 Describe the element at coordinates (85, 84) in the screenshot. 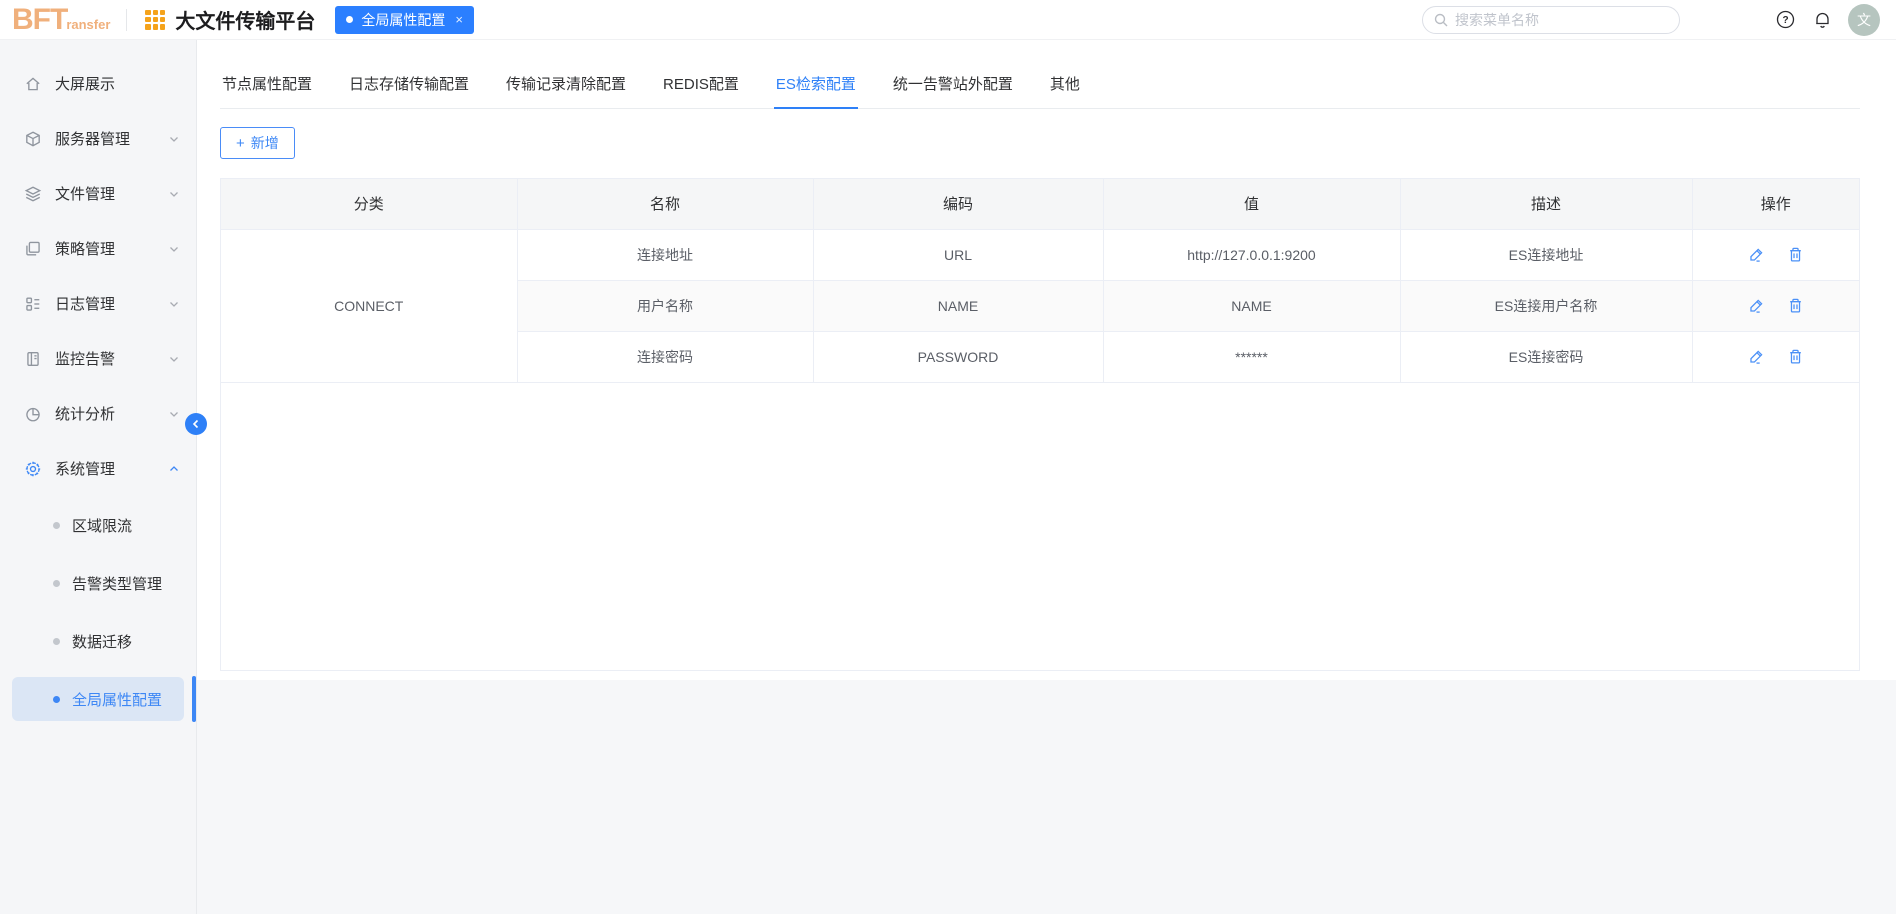

I see `sidebar-item-label: 大屏展示` at that location.